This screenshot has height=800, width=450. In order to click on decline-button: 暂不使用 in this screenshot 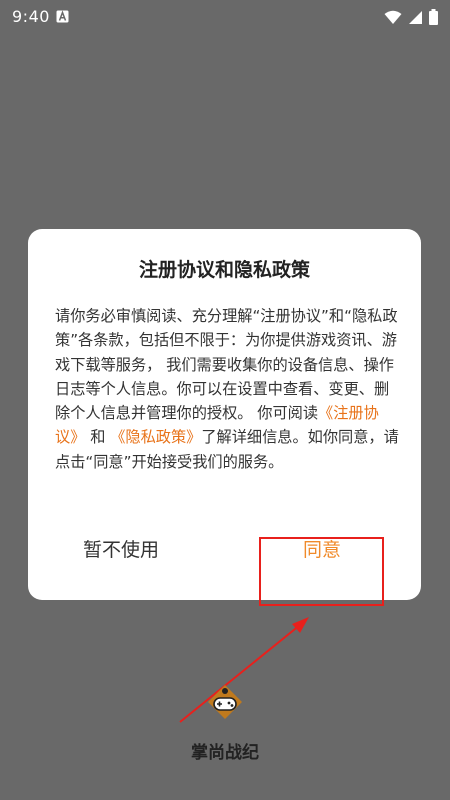, I will do `click(121, 548)`.